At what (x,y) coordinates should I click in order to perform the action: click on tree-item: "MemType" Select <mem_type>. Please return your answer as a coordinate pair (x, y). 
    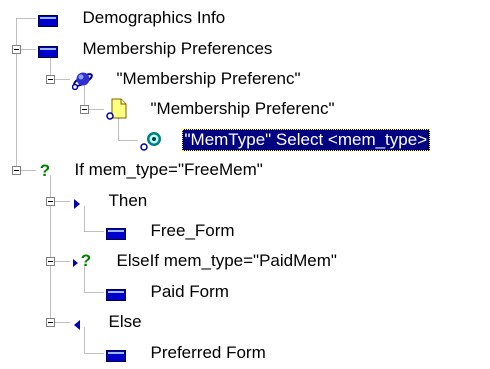
    Looking at the image, I should click on (285, 140).